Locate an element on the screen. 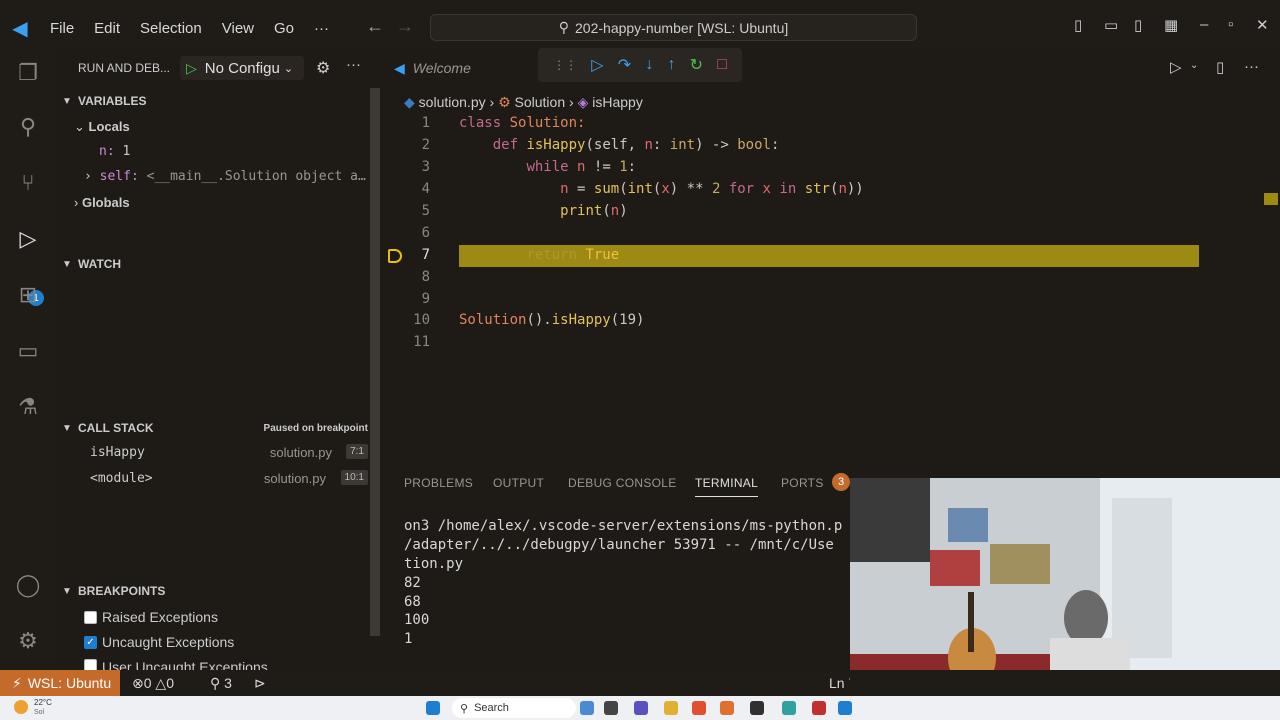 The image size is (1280, 720). variable-n: n: 1 is located at coordinates (114, 151).